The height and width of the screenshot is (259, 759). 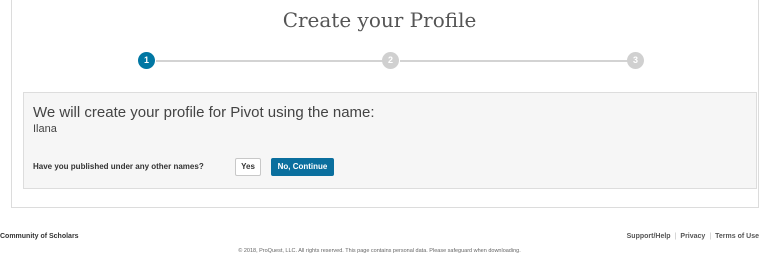 I want to click on step-2-indicator: 2, so click(x=390, y=60).